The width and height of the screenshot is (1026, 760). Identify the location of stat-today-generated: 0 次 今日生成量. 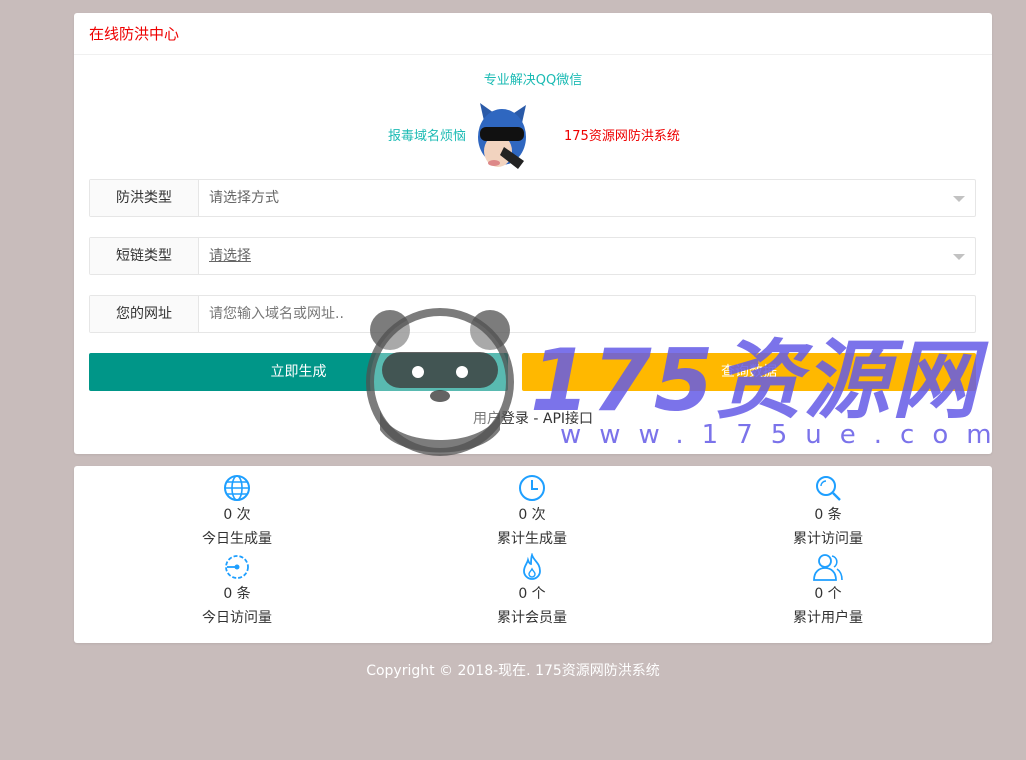
(237, 511).